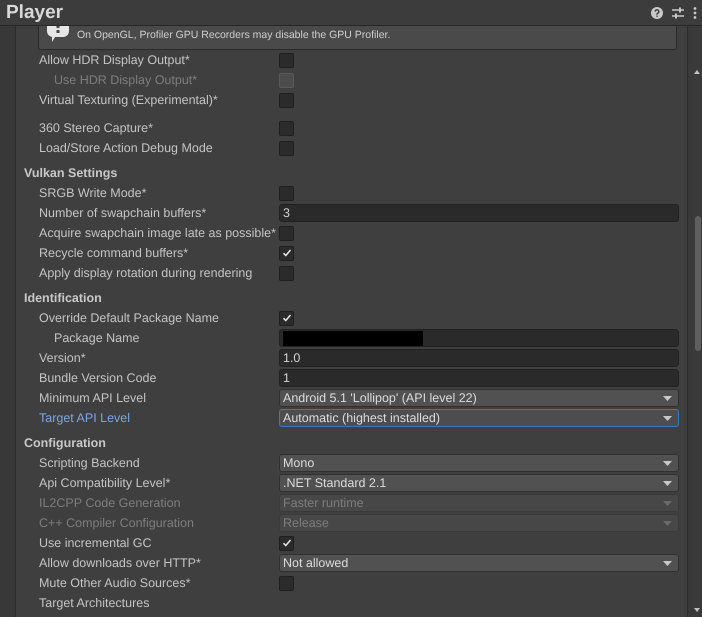 The image size is (702, 617). Describe the element at coordinates (105, 483) in the screenshot. I see `setting-label: Api Compatibility Level*` at that location.